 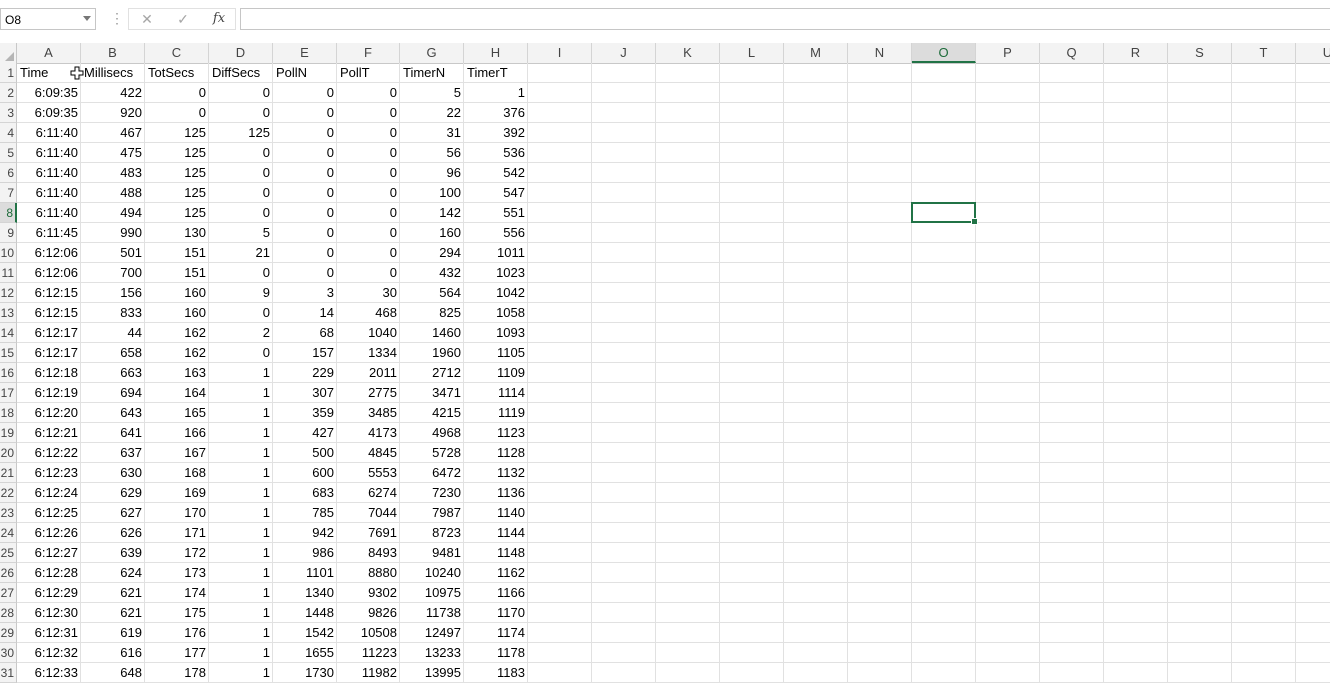 What do you see at coordinates (368, 673) in the screenshot?
I see `data-cell: 11982` at bounding box center [368, 673].